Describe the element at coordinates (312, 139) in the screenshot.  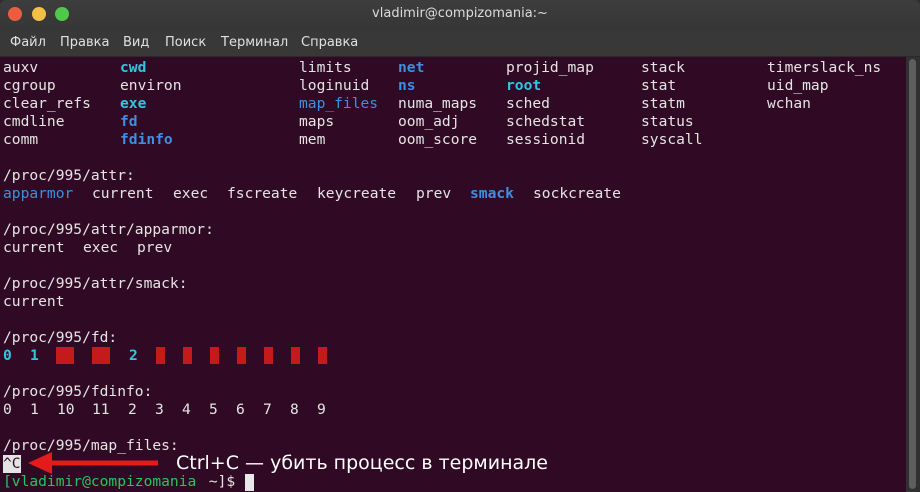
I see `list-item: mem` at that location.